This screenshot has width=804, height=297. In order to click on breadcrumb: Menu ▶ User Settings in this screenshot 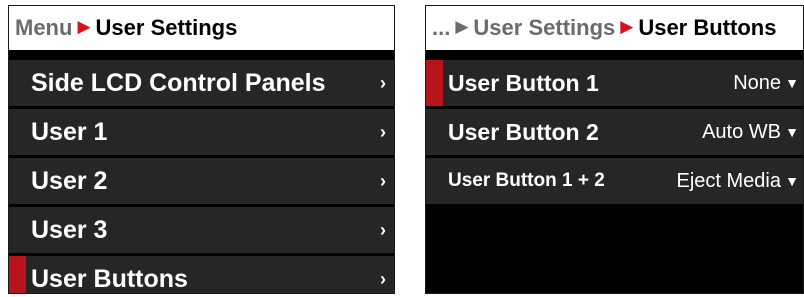, I will do `click(201, 28)`.